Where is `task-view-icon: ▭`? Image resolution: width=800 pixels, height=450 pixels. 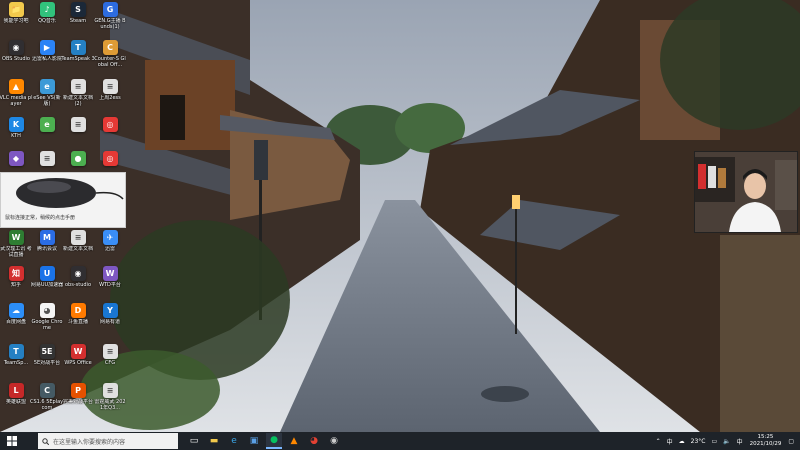
task-view-icon: ▭ is located at coordinates (194, 441).